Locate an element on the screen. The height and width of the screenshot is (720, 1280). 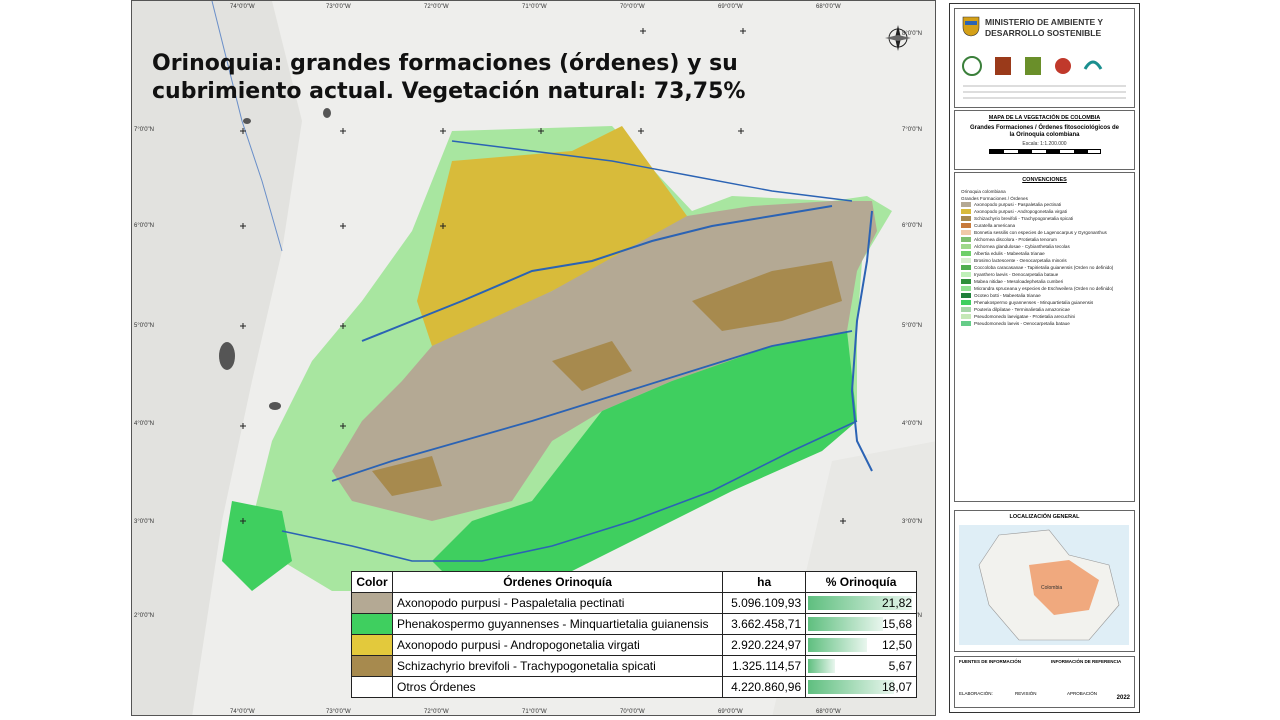
footer-sources: FUENTES DE INFORMACIÓN is located at coordinates (990, 661).